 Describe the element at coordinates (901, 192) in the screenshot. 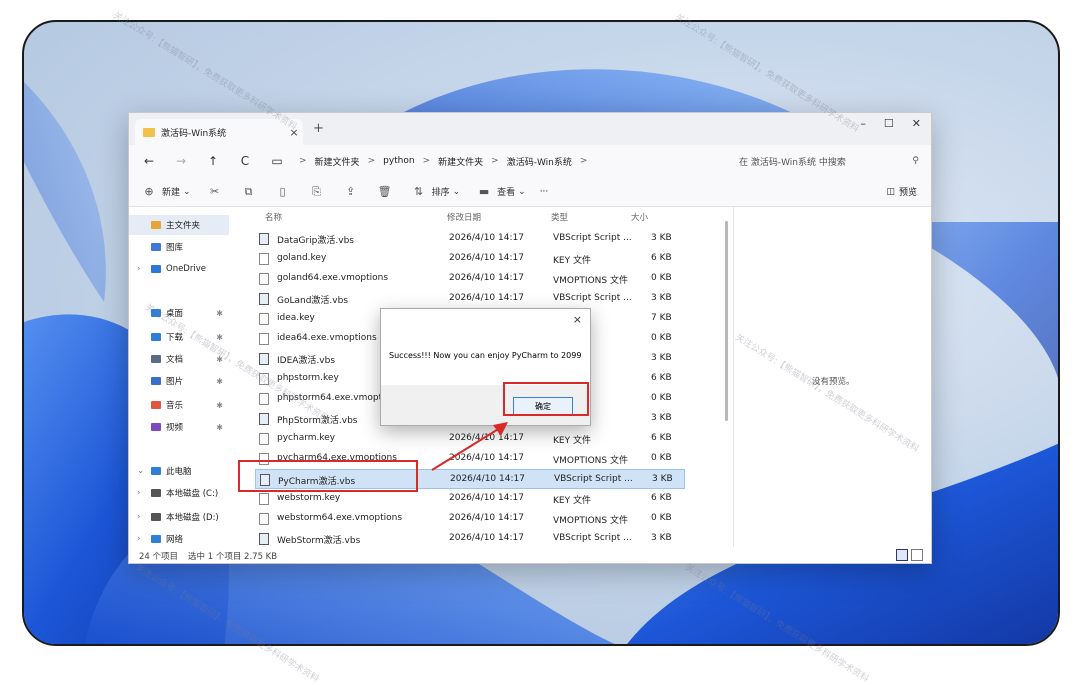

I see `preview-pane-button: ◫ 预览` at that location.